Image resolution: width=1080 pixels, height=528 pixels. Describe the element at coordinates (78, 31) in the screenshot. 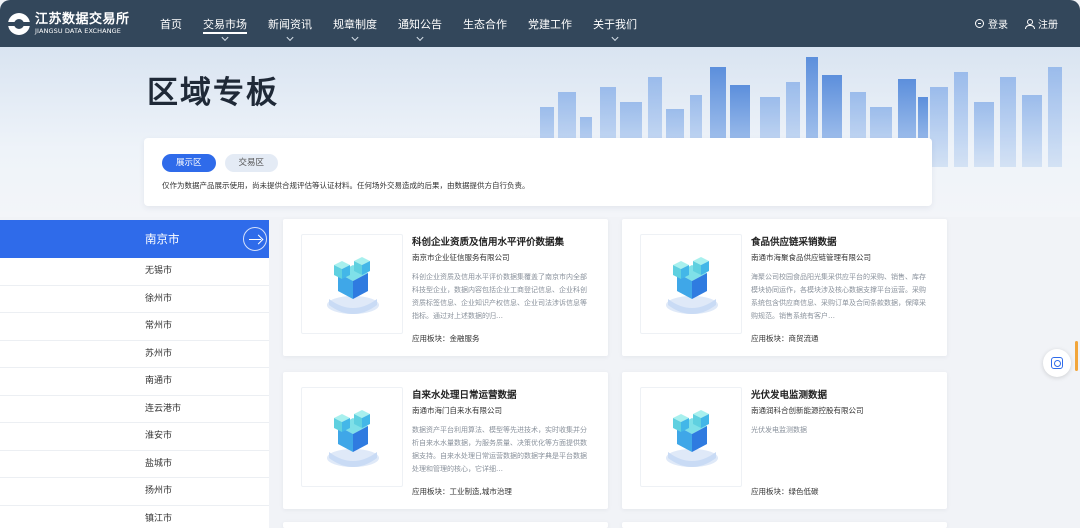

I see `logo-subtitle: JIANGSU DATA EXCHANGE` at that location.